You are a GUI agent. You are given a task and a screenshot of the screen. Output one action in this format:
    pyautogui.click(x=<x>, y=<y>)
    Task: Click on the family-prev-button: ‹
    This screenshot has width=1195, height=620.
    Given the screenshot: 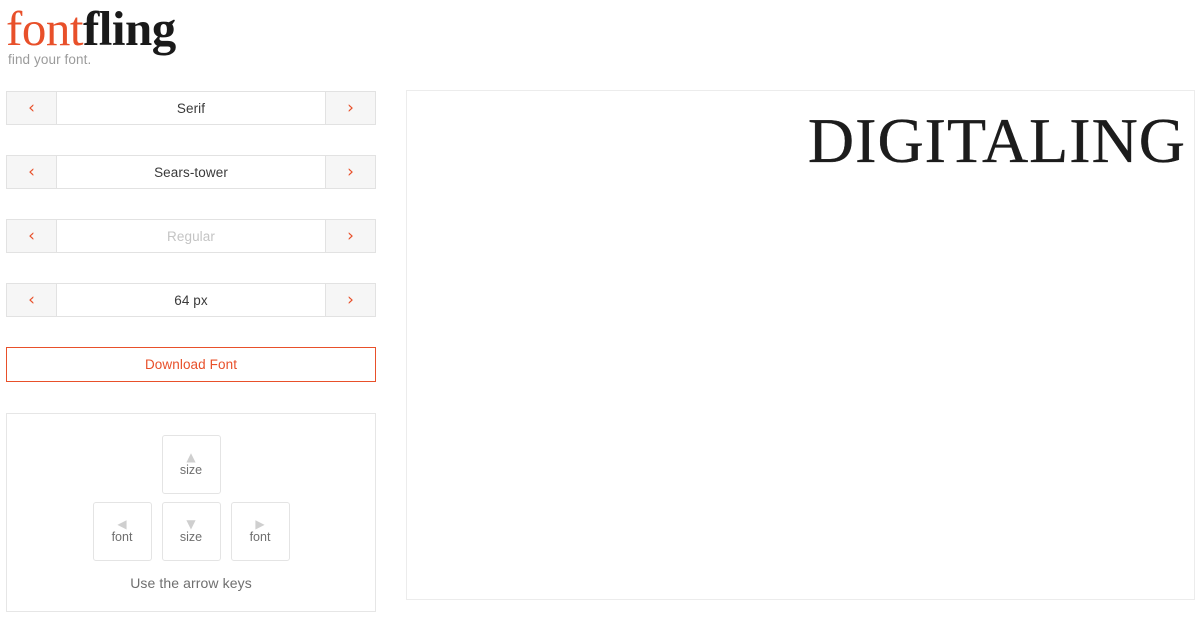 What is the action you would take?
    pyautogui.click(x=31, y=172)
    